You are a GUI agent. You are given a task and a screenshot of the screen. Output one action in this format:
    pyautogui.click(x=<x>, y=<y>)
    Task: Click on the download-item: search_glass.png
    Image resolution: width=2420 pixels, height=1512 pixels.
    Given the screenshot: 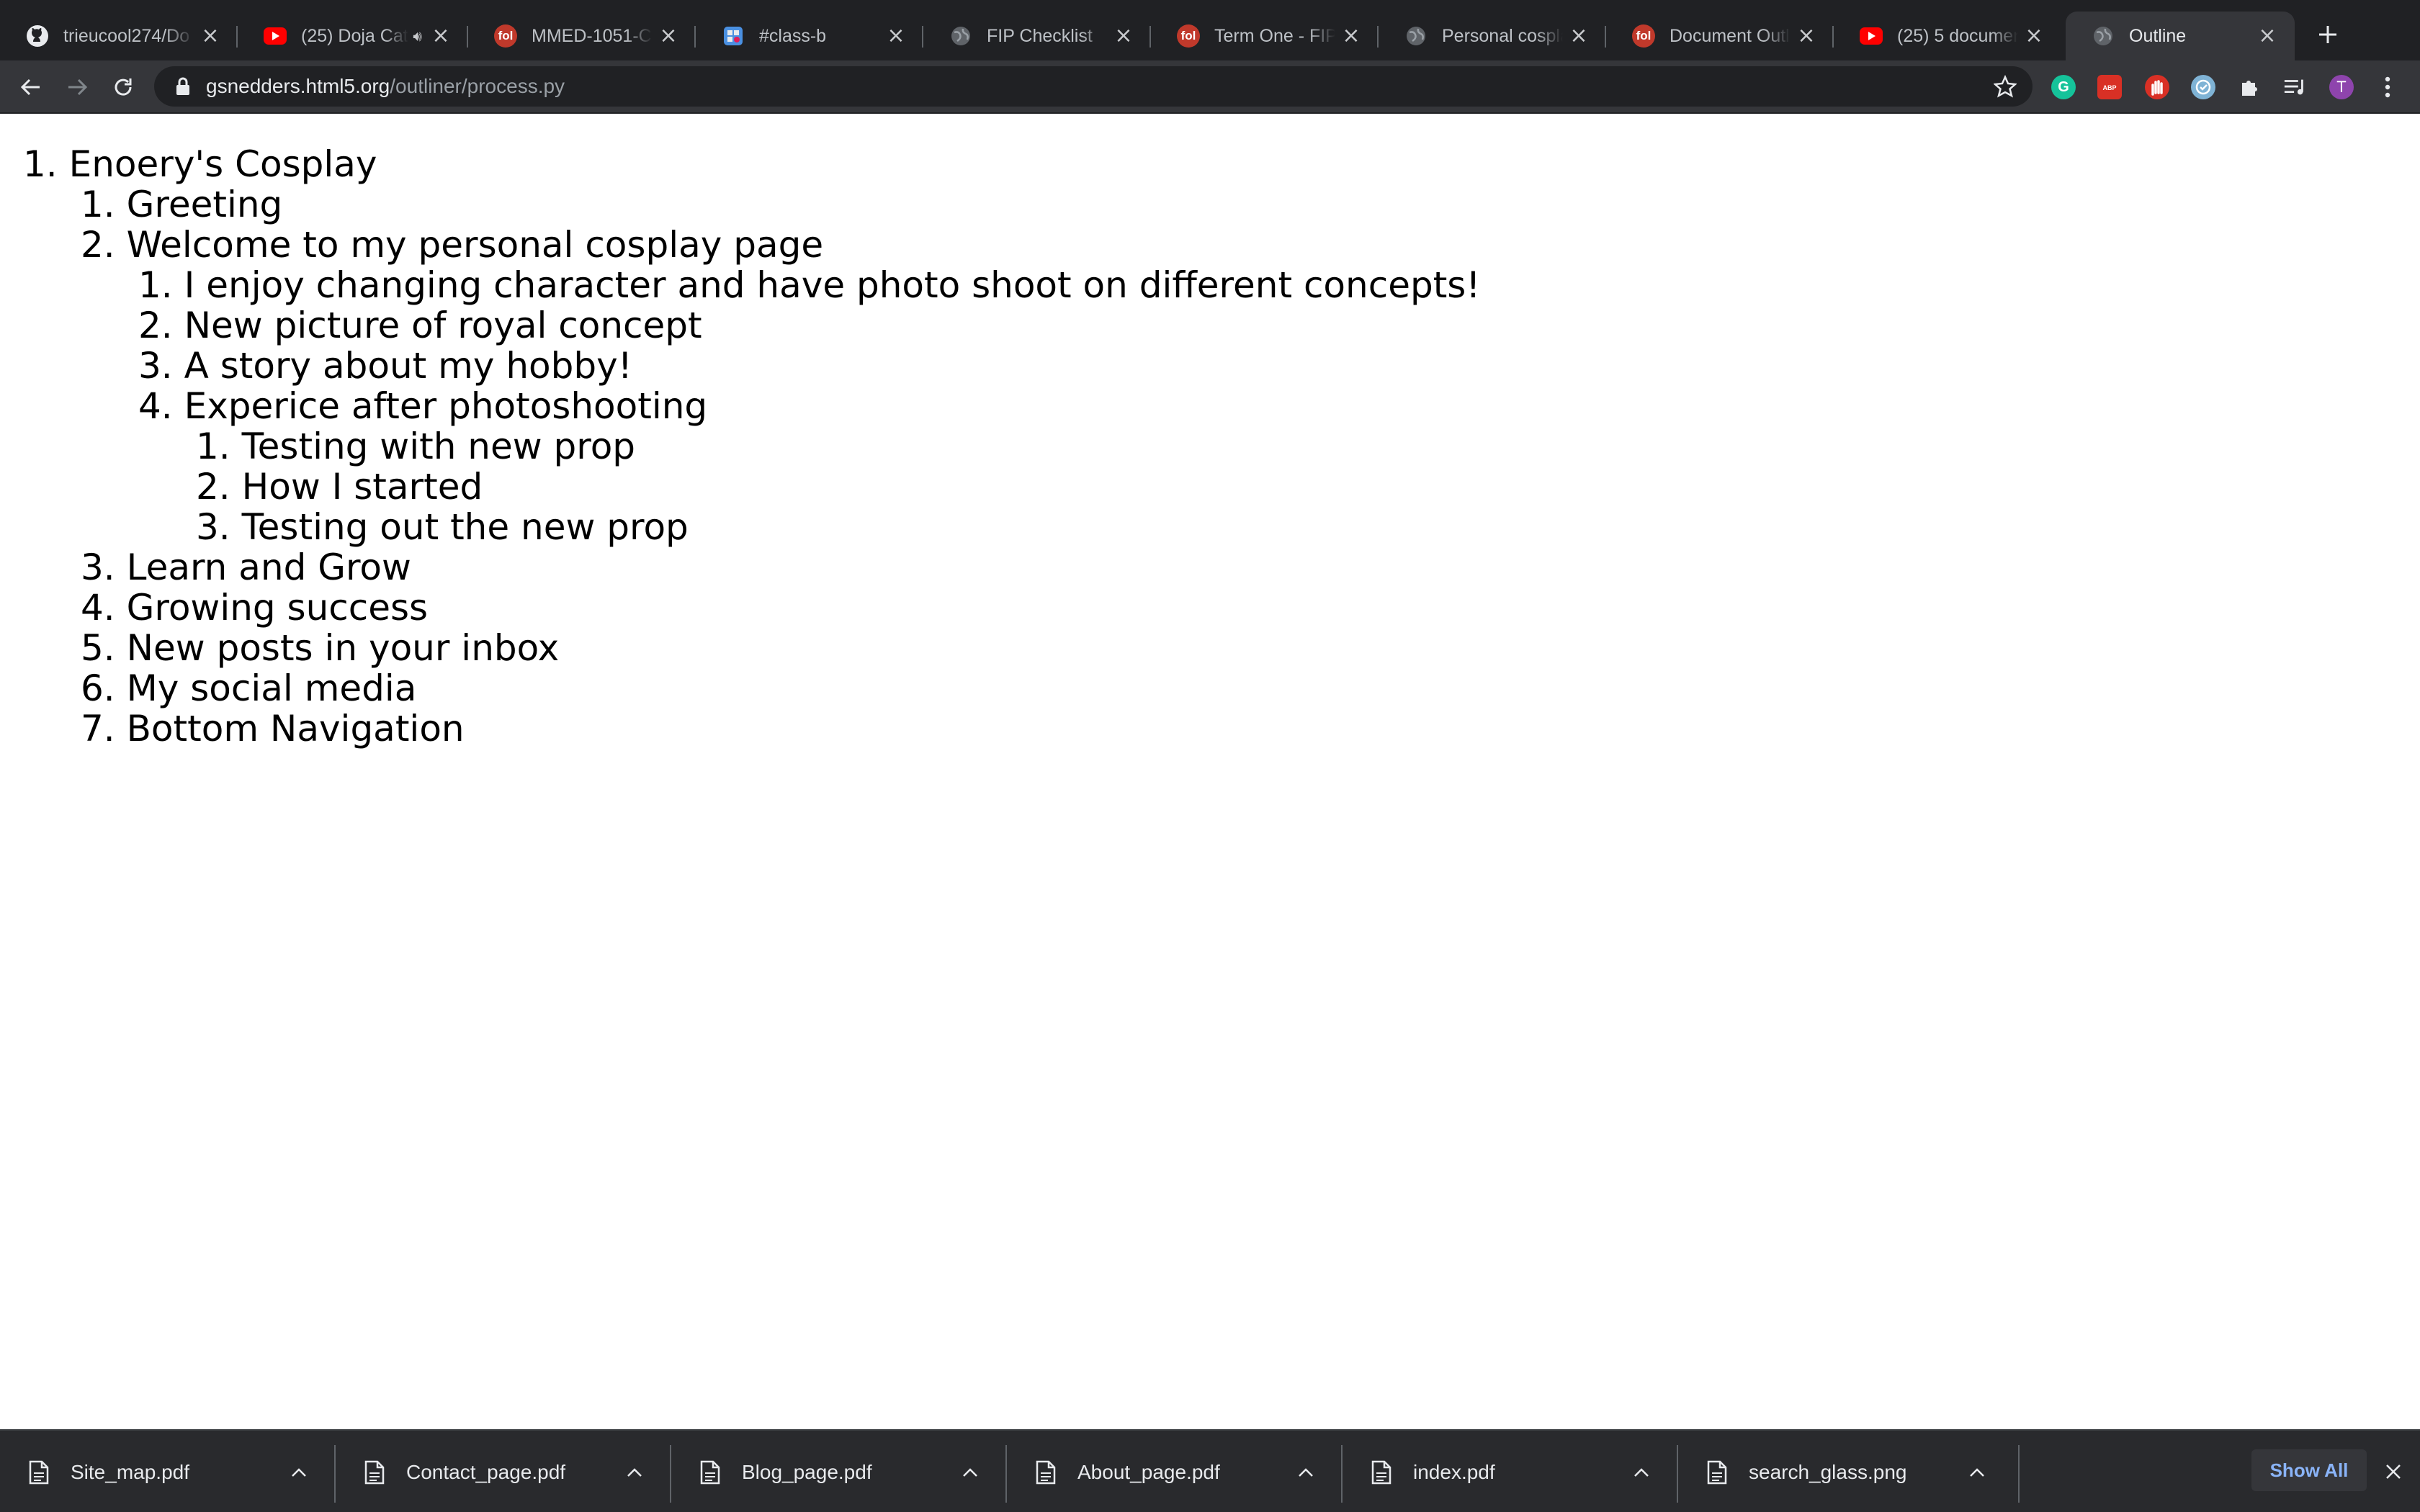 What is the action you would take?
    pyautogui.click(x=1849, y=1471)
    